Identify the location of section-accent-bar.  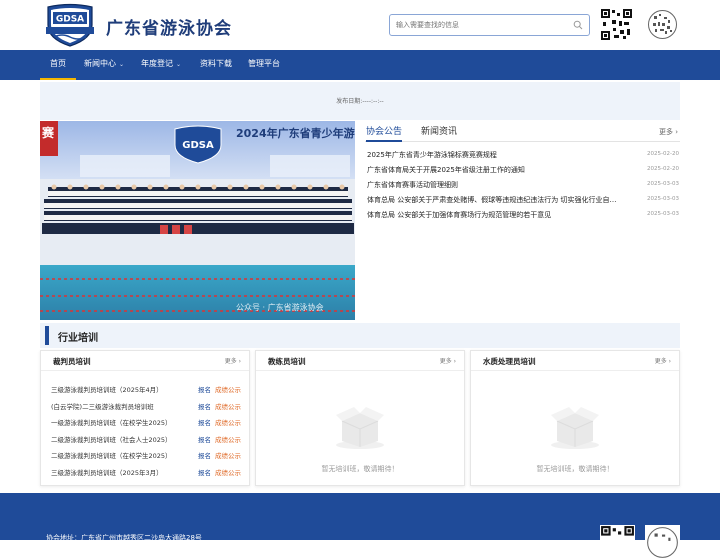
(47, 335).